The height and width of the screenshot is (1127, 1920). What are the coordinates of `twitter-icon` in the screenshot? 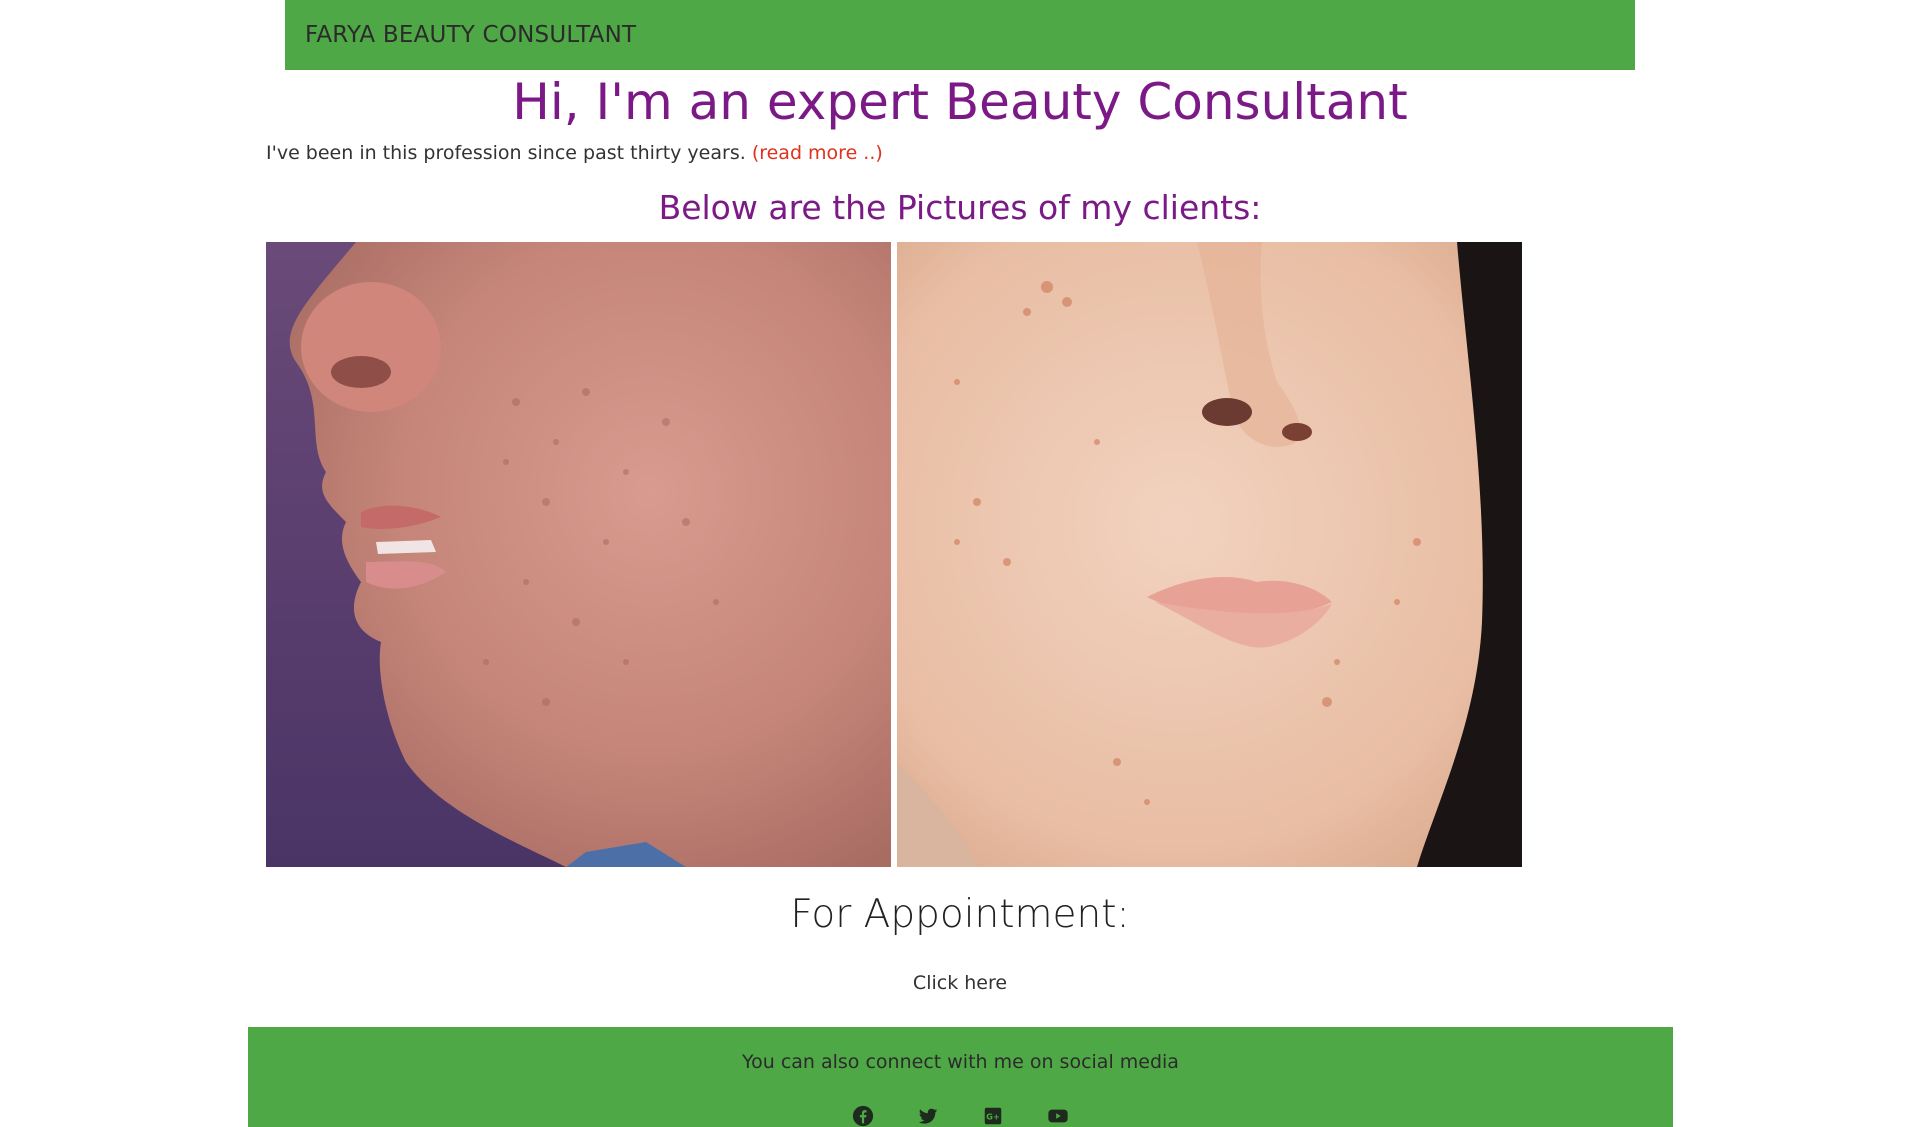 It's located at (928, 1116).